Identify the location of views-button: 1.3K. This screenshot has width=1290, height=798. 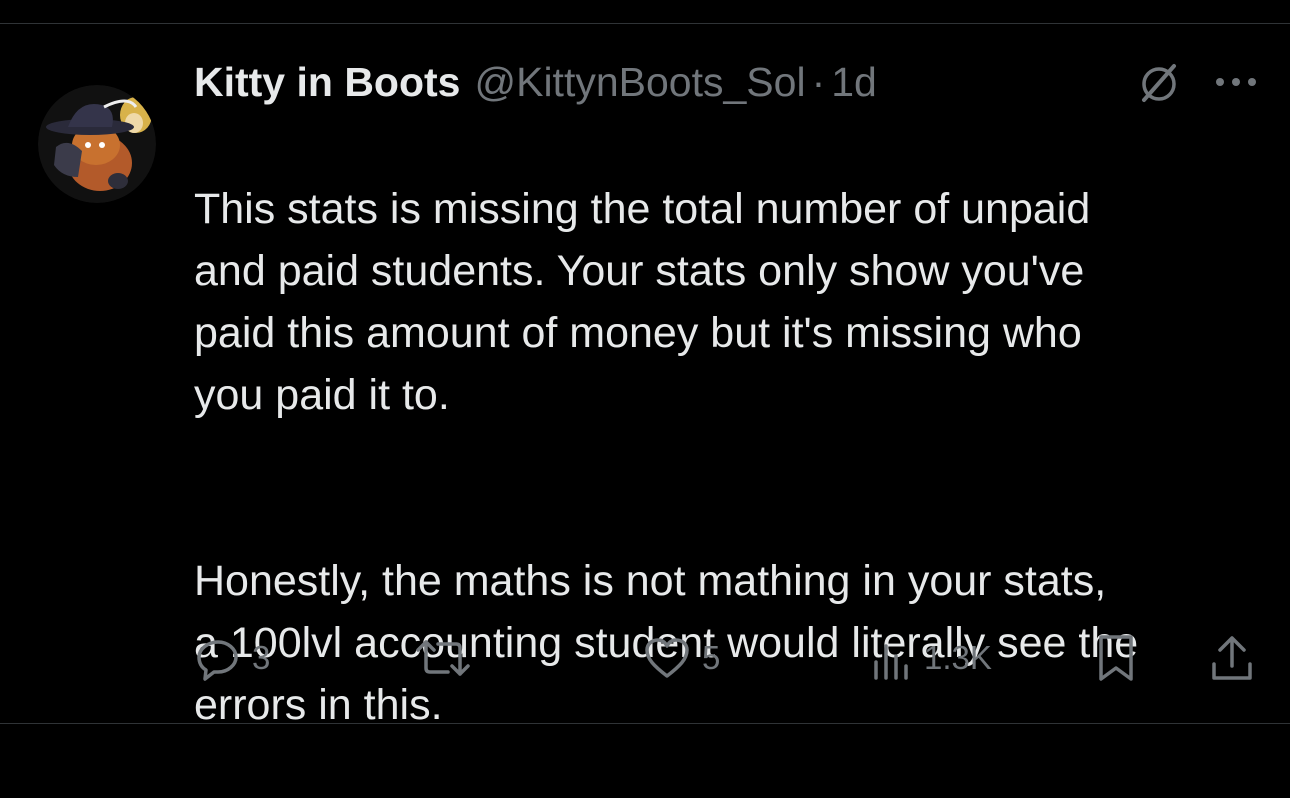
(931, 658).